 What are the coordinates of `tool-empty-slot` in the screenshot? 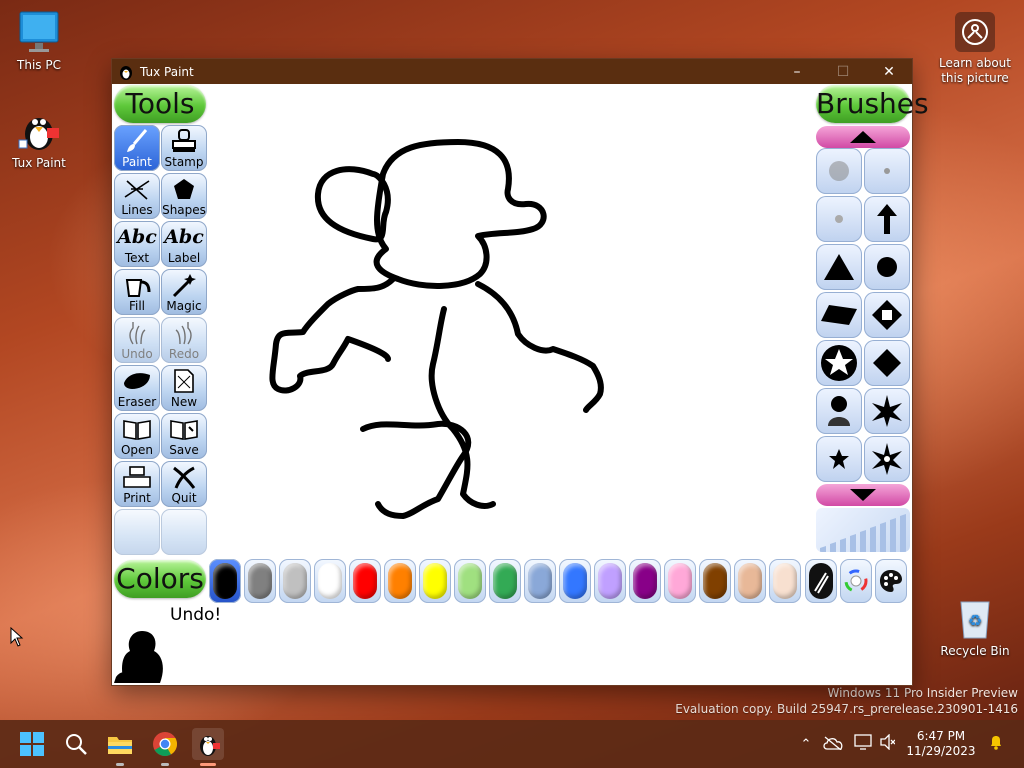 It's located at (137, 532).